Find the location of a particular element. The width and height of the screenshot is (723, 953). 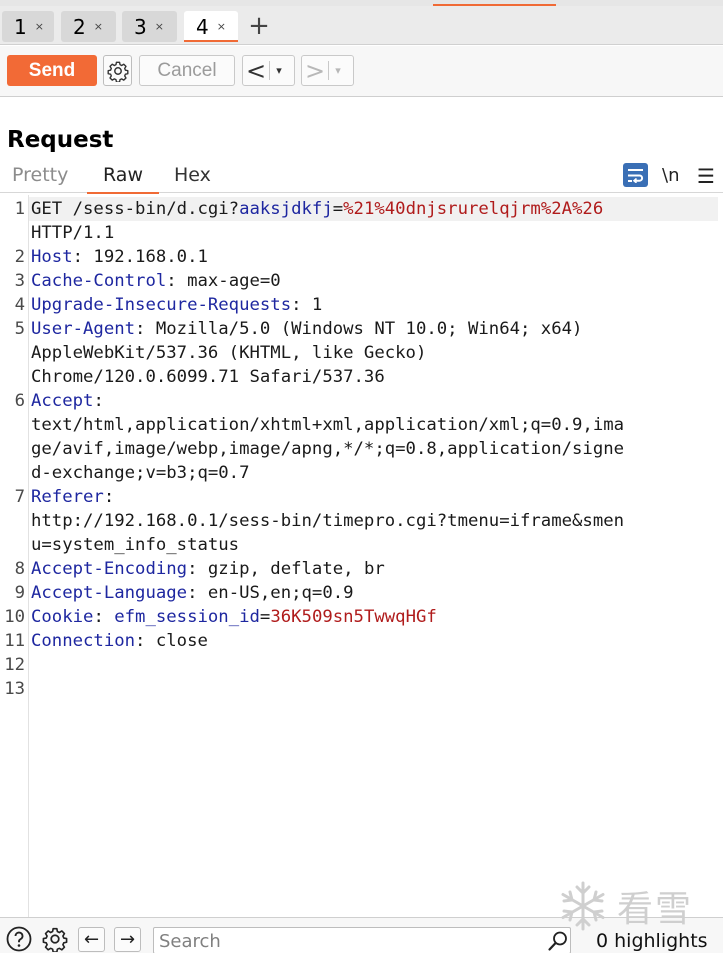

header-key: Accept-Language is located at coordinates (109, 593).